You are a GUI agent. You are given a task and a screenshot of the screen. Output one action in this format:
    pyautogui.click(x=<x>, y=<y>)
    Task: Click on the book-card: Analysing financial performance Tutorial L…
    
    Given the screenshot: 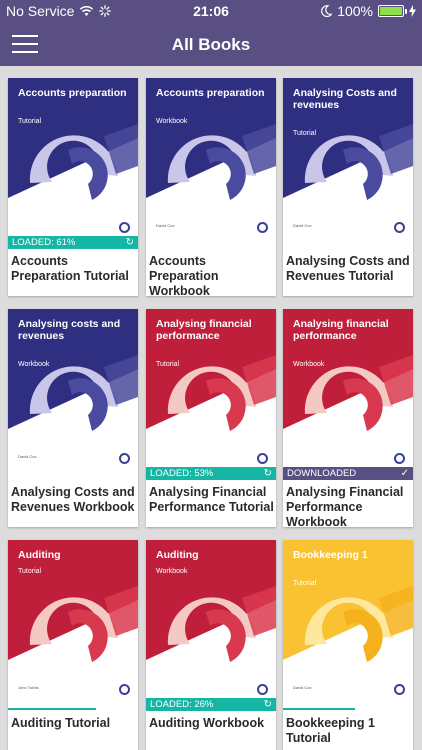 What is the action you would take?
    pyautogui.click(x=211, y=418)
    